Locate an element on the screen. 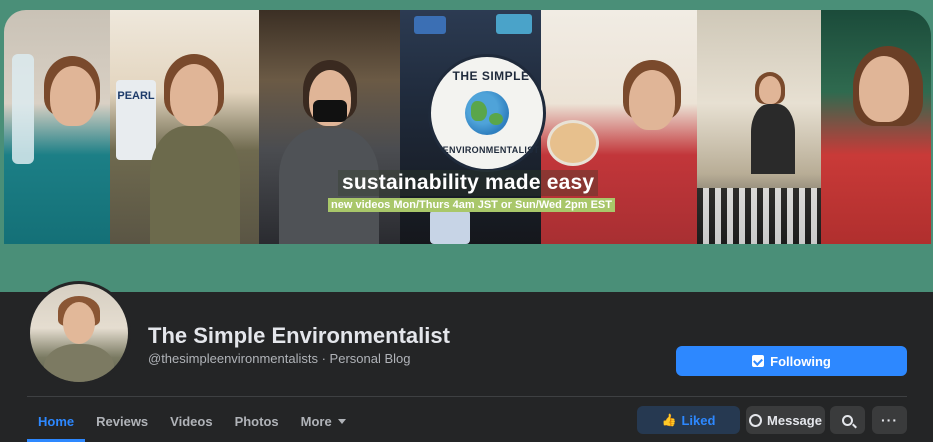 This screenshot has height=442, width=933. more-options-button: ··· is located at coordinates (889, 420).